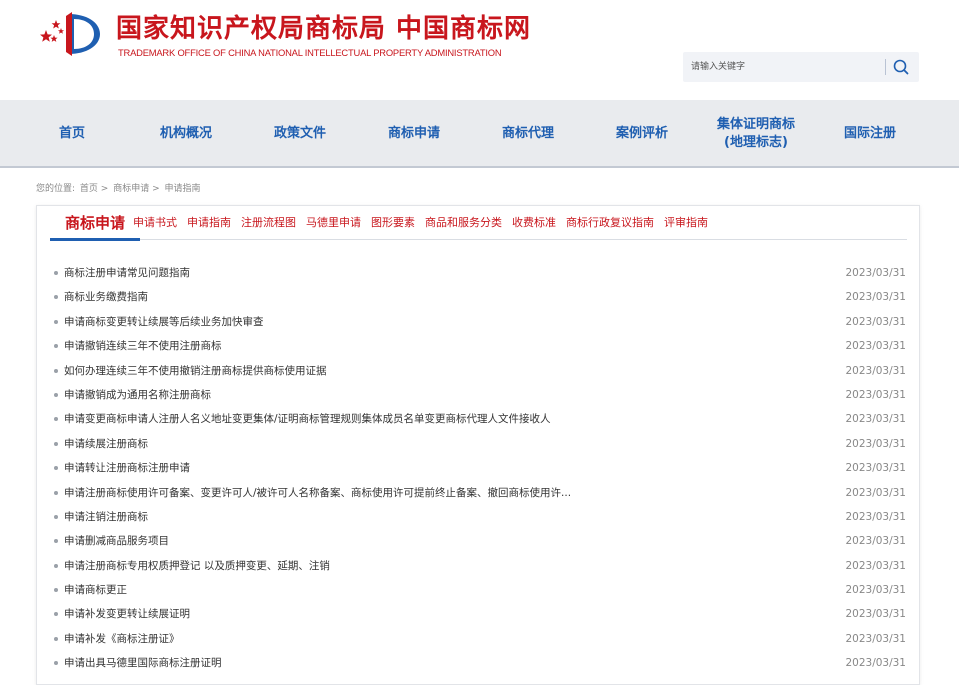  Describe the element at coordinates (478, 614) in the screenshot. I see `list-item: 申请补发变更转让续展证明 2023/03/31` at that location.